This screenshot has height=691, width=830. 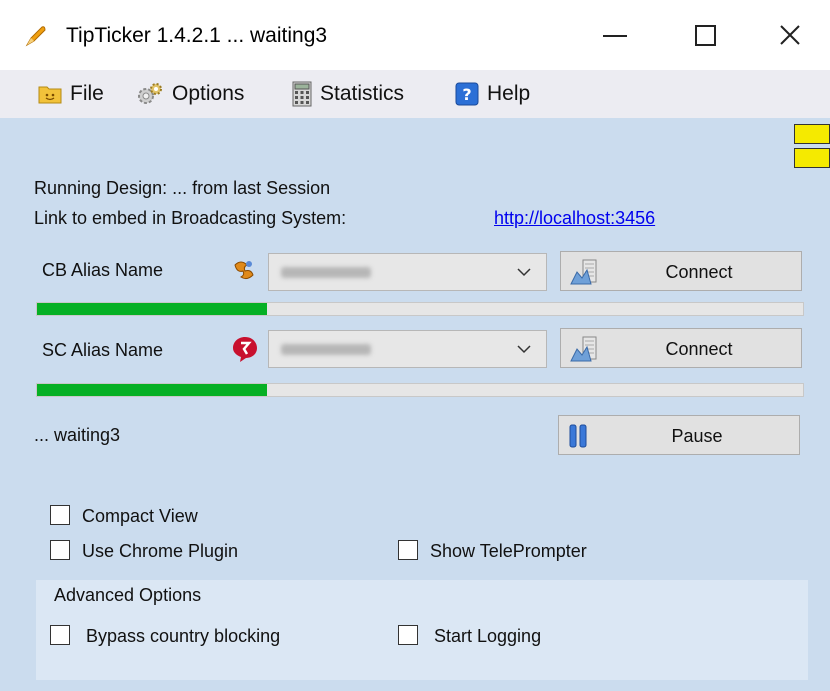 I want to click on maximize-button, so click(x=705, y=35).